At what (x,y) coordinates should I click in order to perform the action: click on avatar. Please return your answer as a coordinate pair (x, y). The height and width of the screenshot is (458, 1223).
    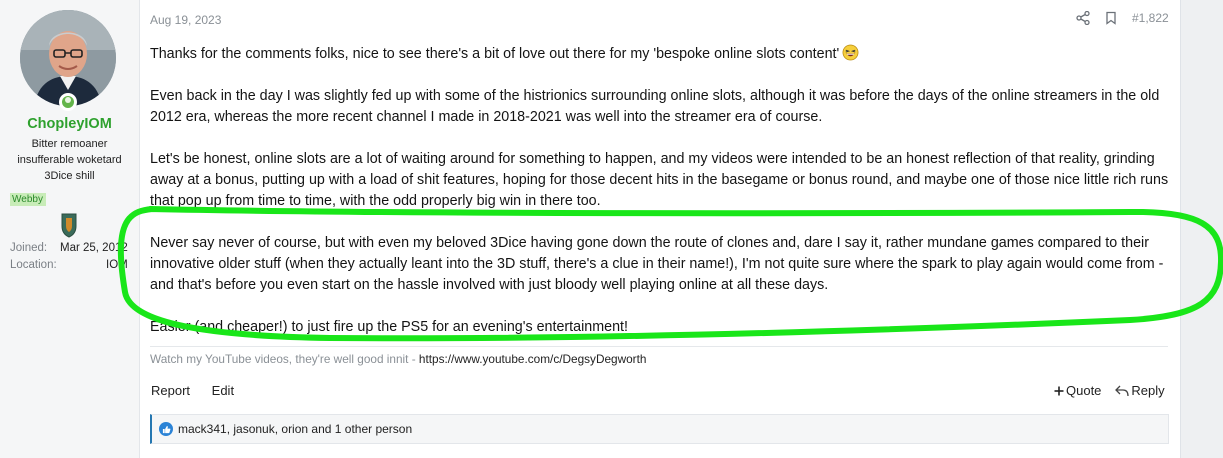
    Looking at the image, I should click on (68, 58).